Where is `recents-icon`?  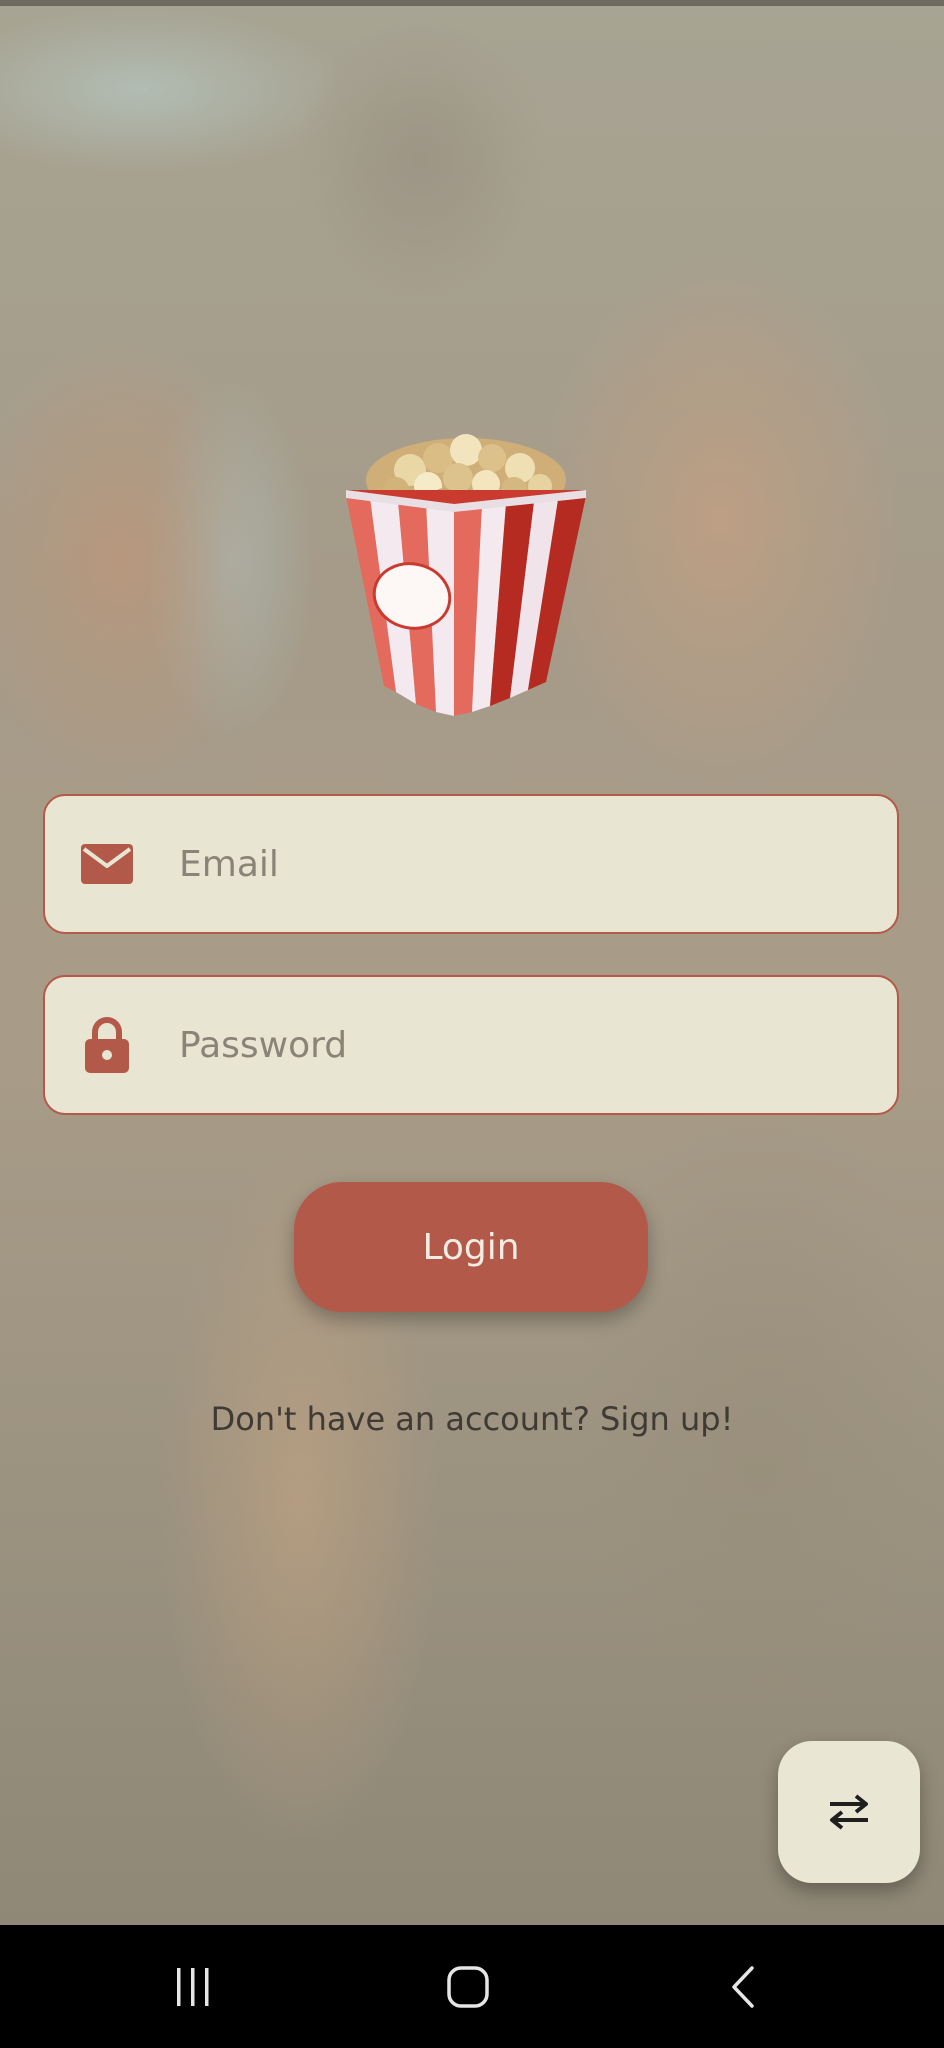
recents-icon is located at coordinates (193, 1986).